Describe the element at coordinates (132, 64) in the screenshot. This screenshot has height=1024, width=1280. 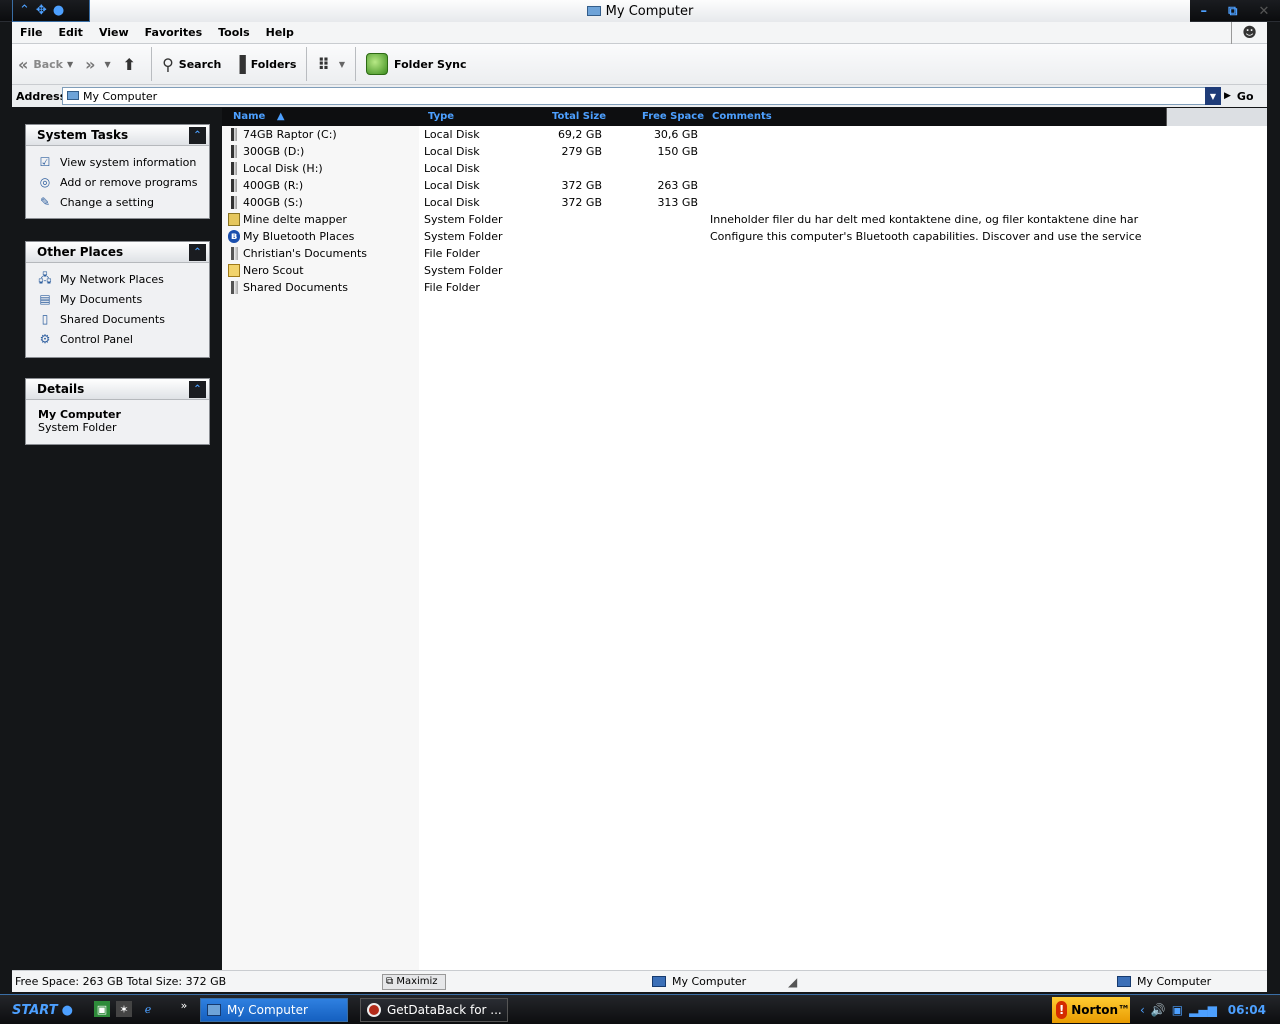
I see `up-button: ⬆` at that location.